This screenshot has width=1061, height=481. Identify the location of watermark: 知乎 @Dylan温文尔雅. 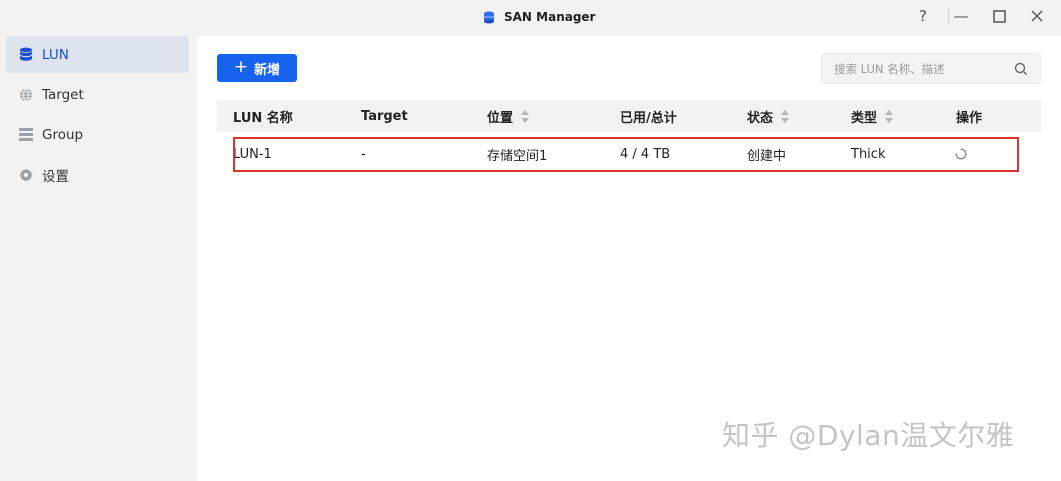
(868, 435).